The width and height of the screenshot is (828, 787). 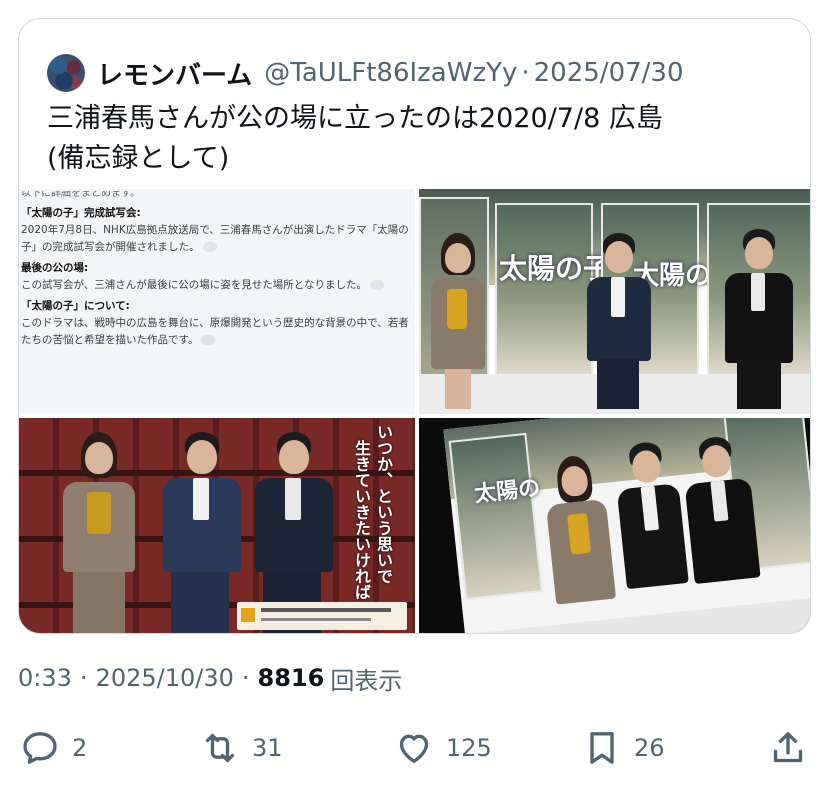 What do you see at coordinates (383, 504) in the screenshot?
I see `poster-vertical-caption-1: いつか、という思いで` at bounding box center [383, 504].